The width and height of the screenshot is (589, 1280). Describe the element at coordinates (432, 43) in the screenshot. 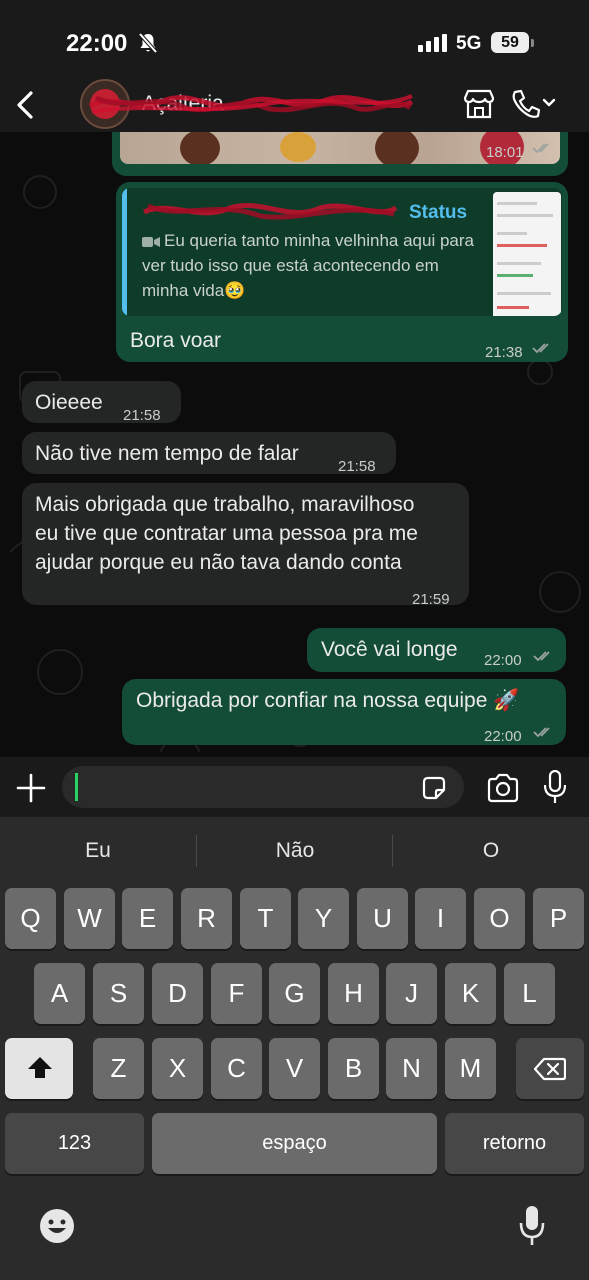

I see `cellular-signal-icon` at that location.